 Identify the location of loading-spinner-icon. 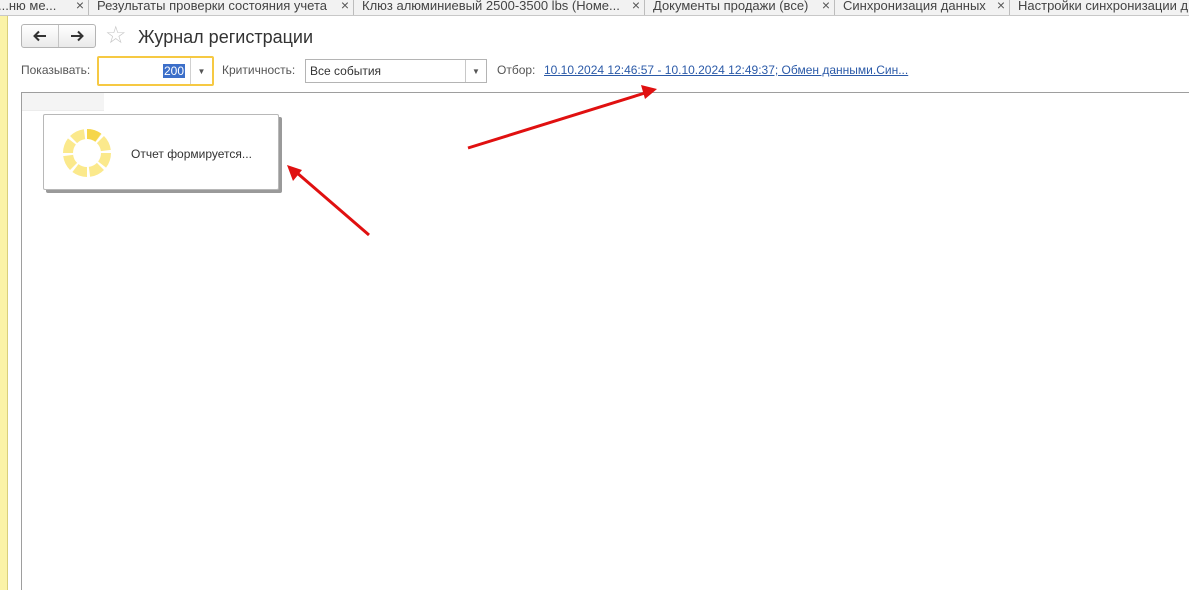
(87, 152).